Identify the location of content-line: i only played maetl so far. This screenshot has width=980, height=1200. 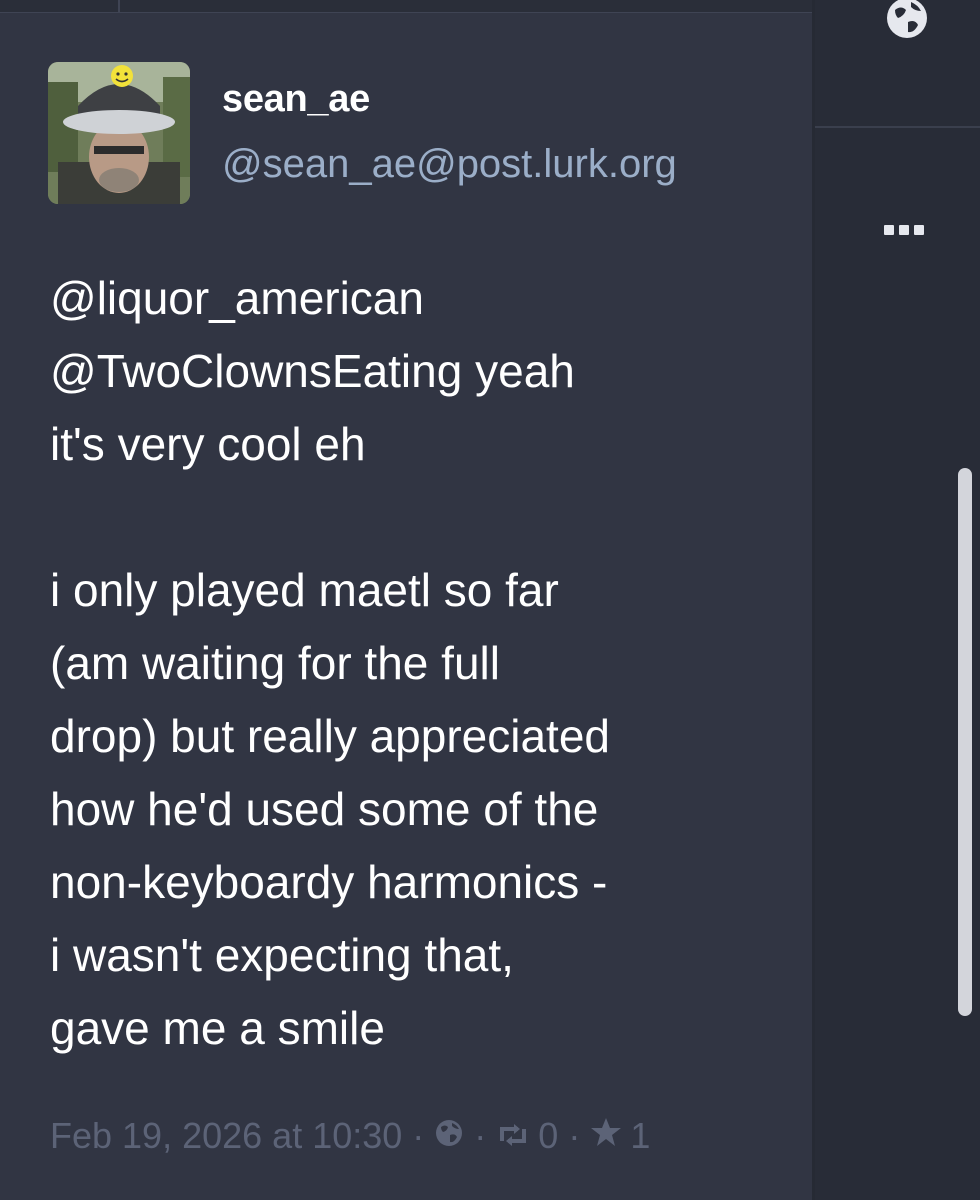
(304, 590).